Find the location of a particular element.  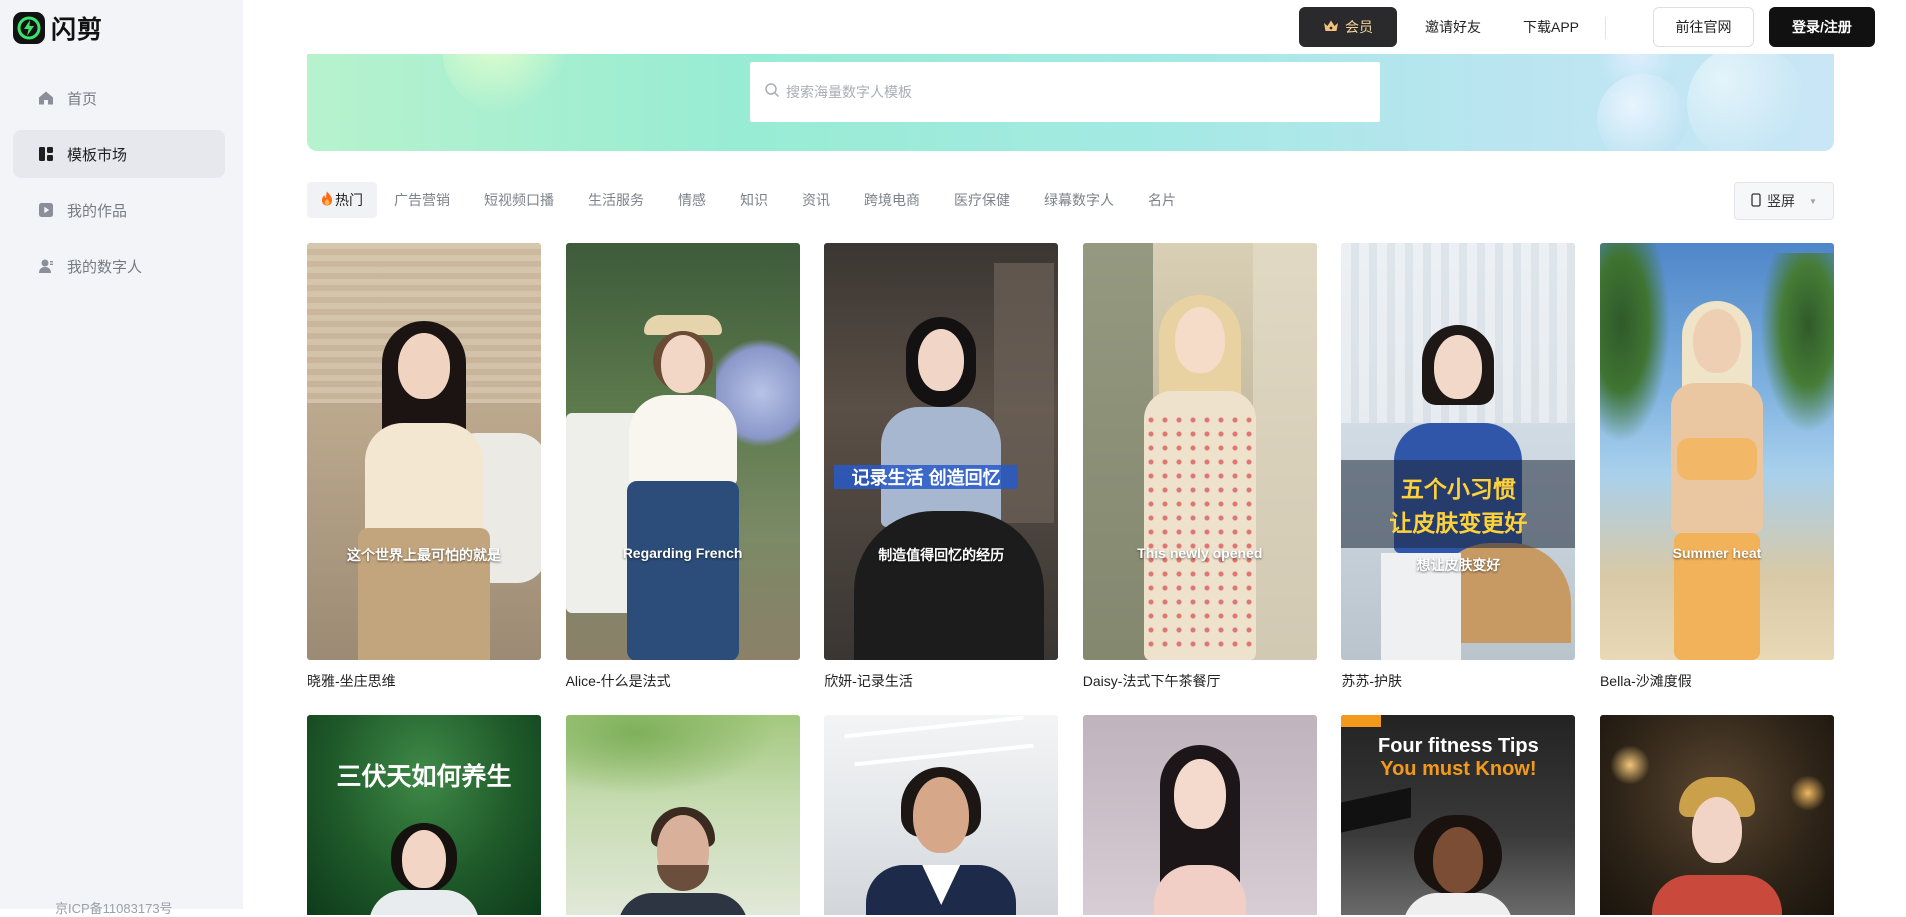

sidebar-item-label: 我的作品 is located at coordinates (97, 211).